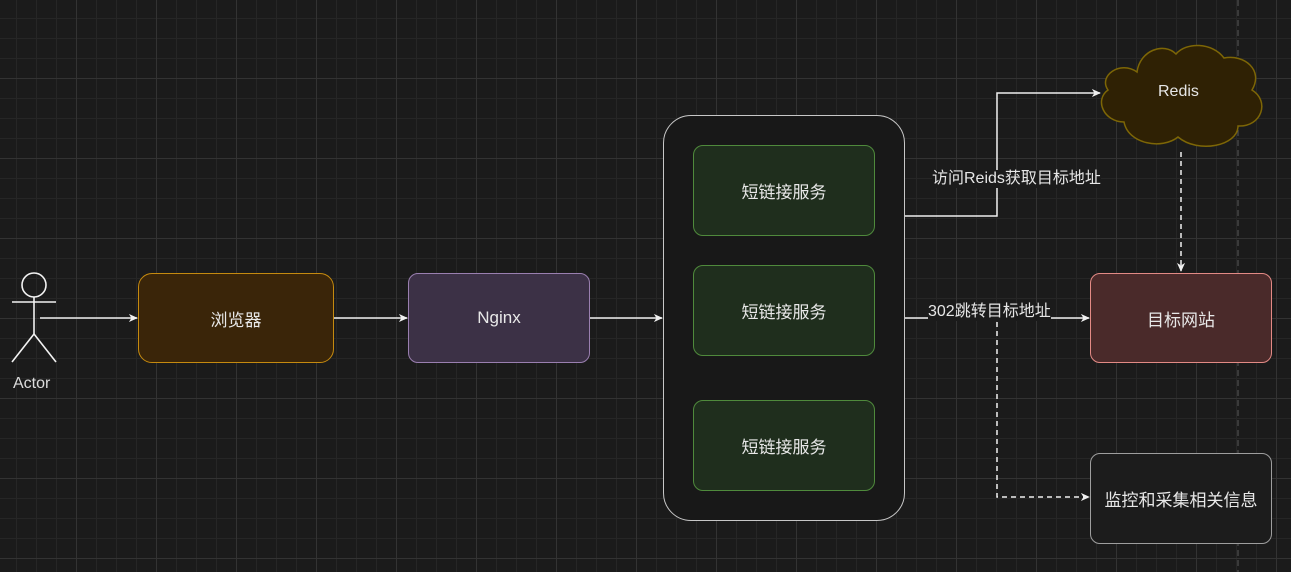  I want to click on edge-redirect-label: 302跳转目标地址, so click(989, 312).